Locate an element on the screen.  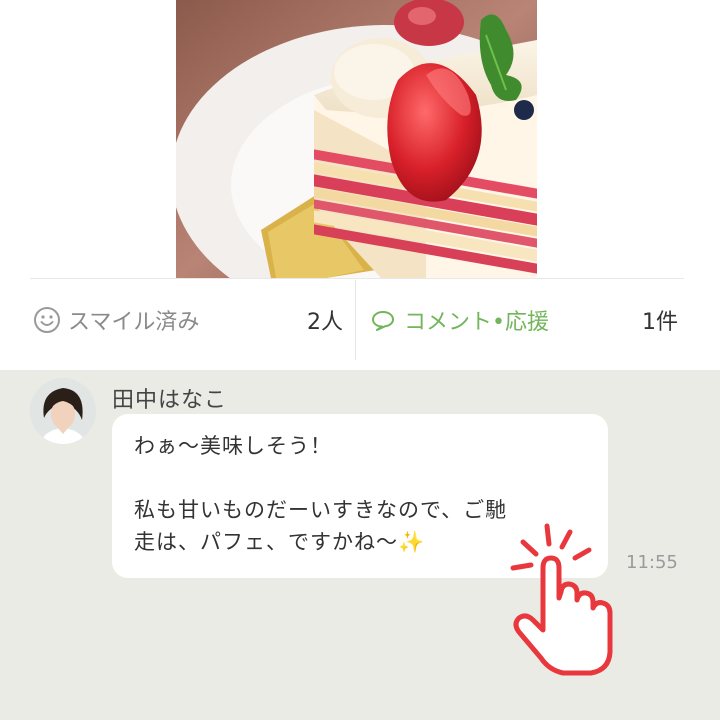
speech-bubble-icon is located at coordinates (383, 321).